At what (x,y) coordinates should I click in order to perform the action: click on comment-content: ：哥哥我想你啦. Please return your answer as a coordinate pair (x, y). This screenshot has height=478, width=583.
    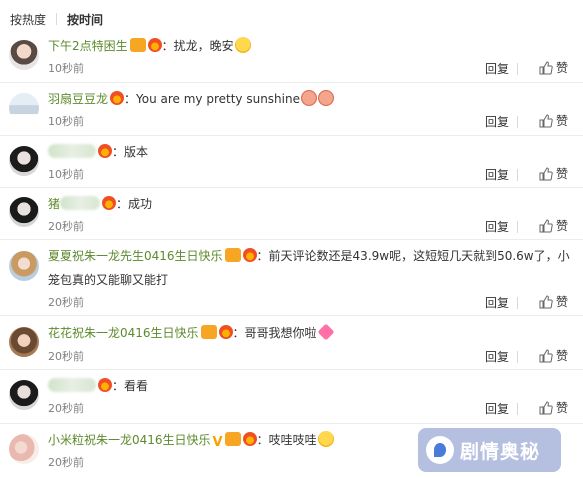
    Looking at the image, I should click on (274, 333).